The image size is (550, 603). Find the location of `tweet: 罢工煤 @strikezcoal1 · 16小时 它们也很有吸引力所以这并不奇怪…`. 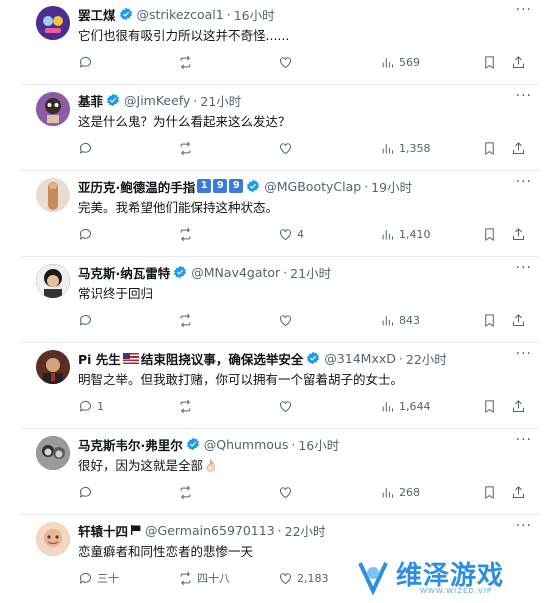

tweet: 罢工煤 @strikezcoal1 · 16小时 它们也很有吸引力所以这并不奇怪… is located at coordinates (280, 42).